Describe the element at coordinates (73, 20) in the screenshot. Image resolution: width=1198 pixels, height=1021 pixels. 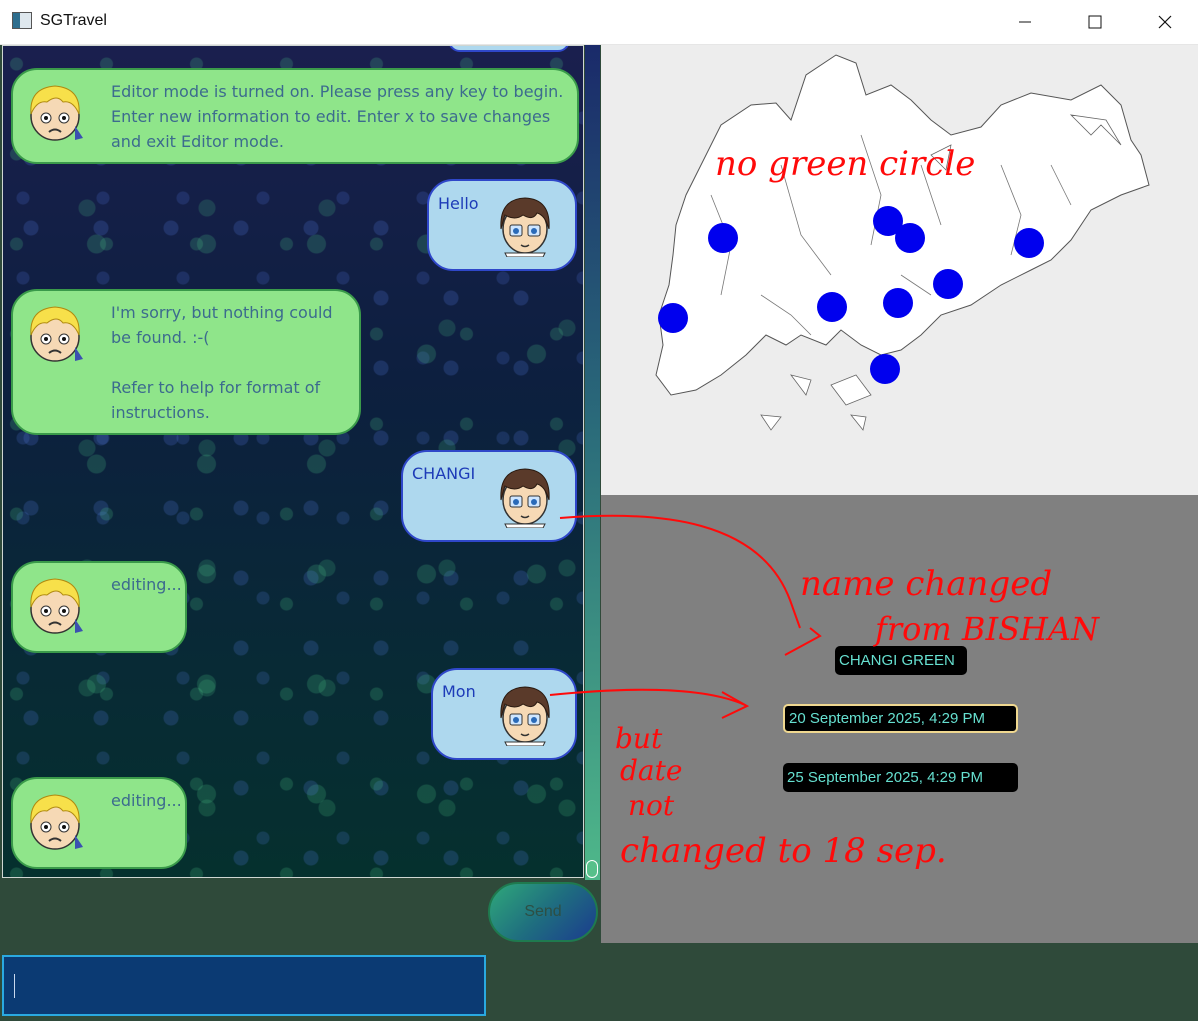
I see `window-title: SGTravel` at that location.